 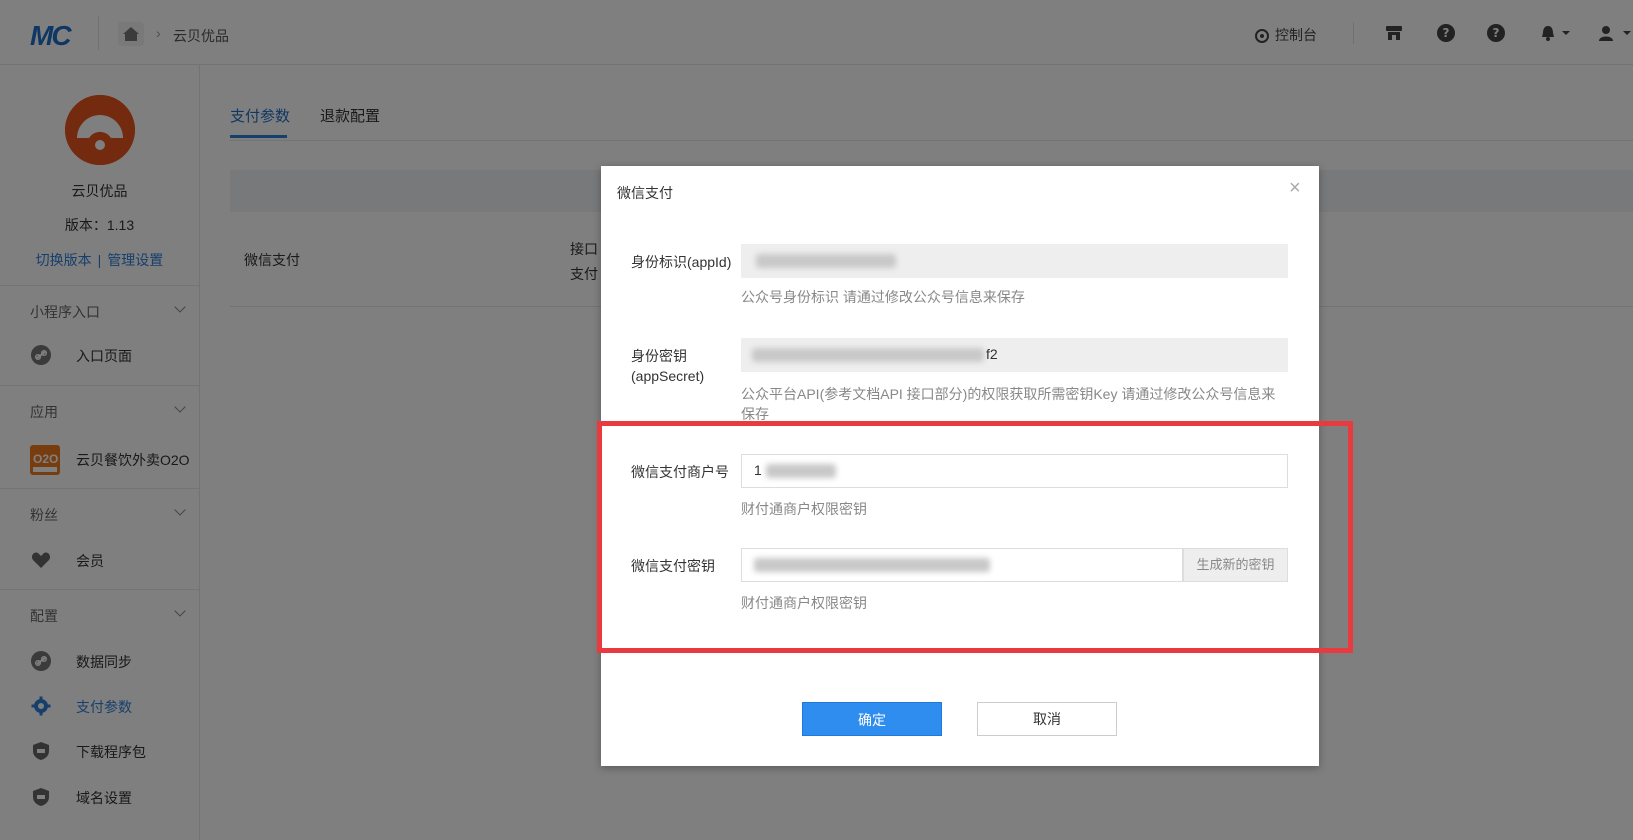 I want to click on highlight-box, so click(x=975, y=537).